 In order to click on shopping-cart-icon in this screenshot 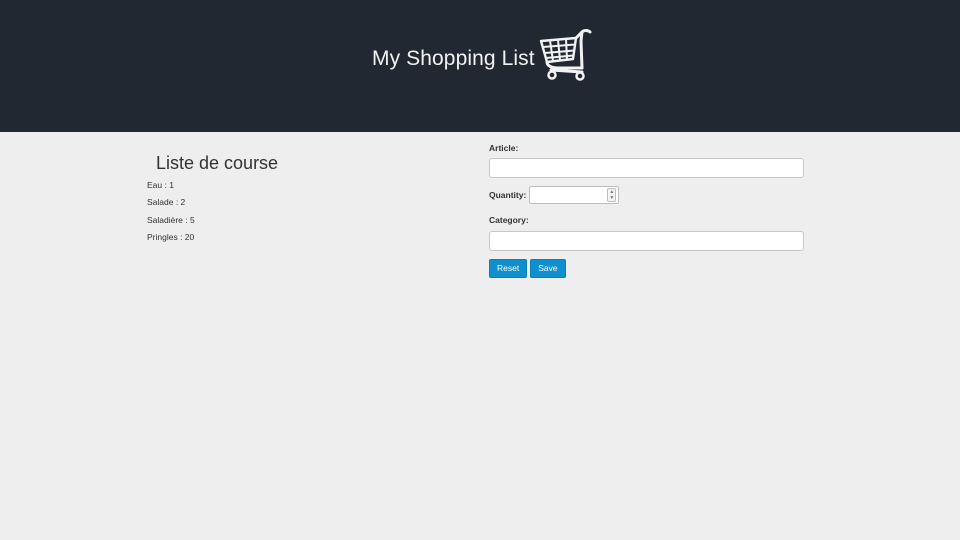, I will do `click(565, 55)`.